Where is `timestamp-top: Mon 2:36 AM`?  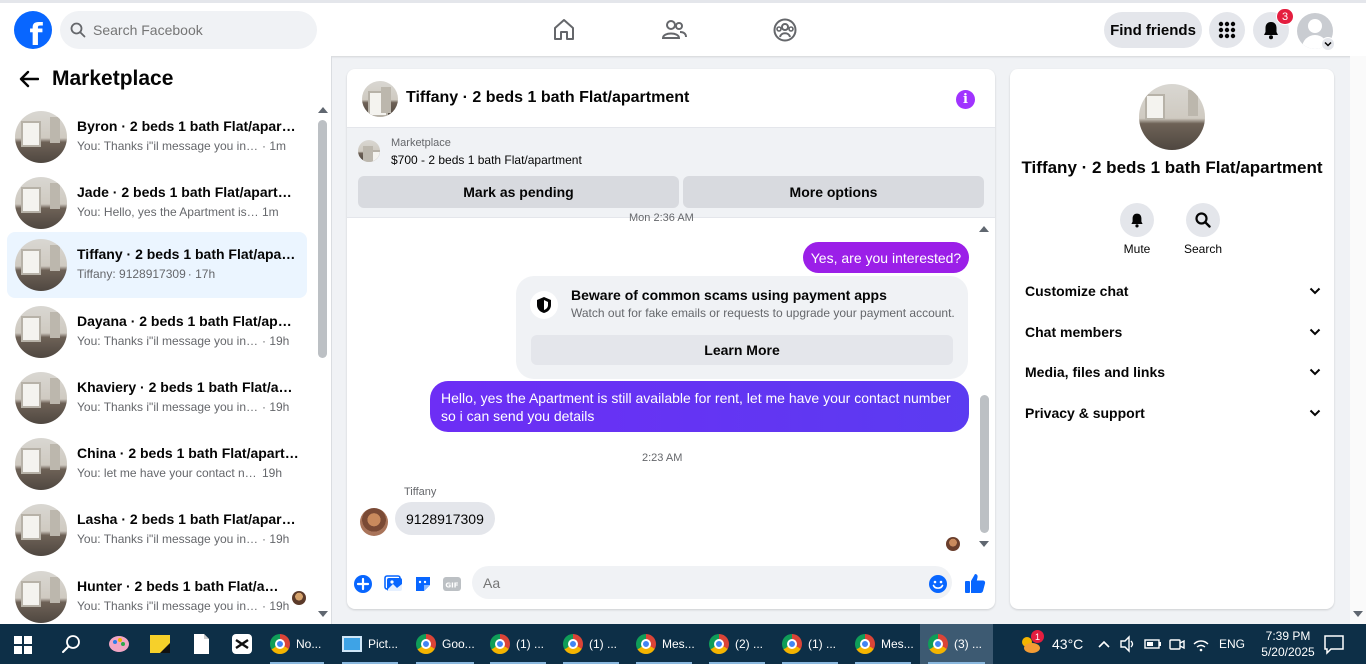 timestamp-top: Mon 2:36 AM is located at coordinates (661, 218).